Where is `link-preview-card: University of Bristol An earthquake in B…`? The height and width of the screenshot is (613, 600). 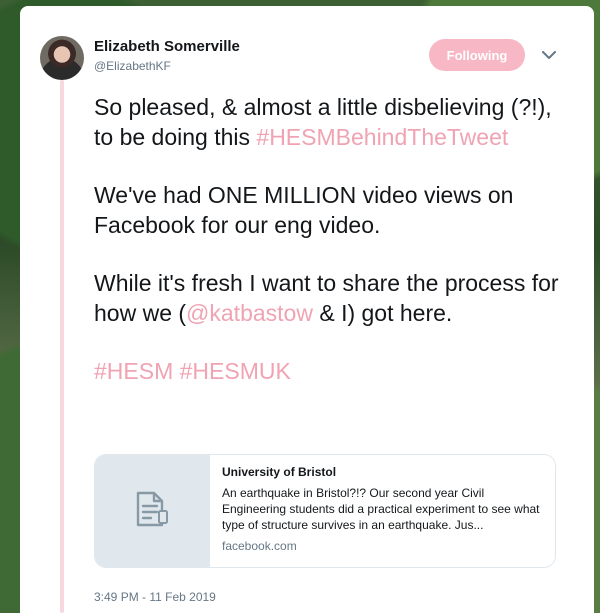 link-preview-card: University of Bristol An earthquake in B… is located at coordinates (325, 511).